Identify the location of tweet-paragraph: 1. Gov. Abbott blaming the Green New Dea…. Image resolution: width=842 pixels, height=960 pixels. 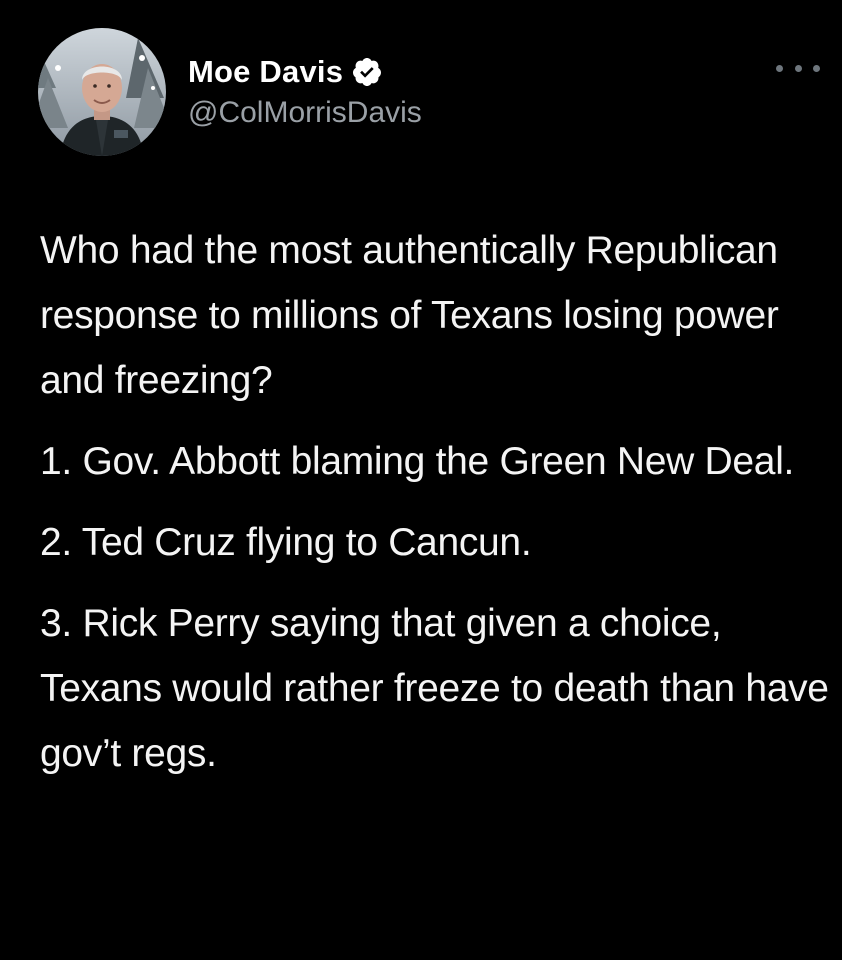
(417, 461).